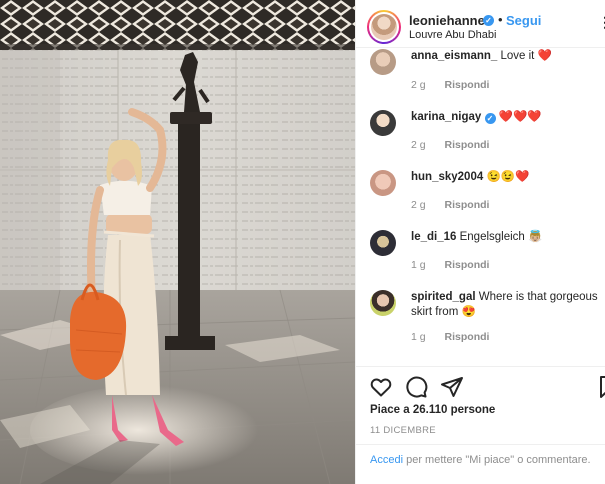  What do you see at coordinates (523, 20) in the screenshot?
I see `follow-button: Segui` at bounding box center [523, 20].